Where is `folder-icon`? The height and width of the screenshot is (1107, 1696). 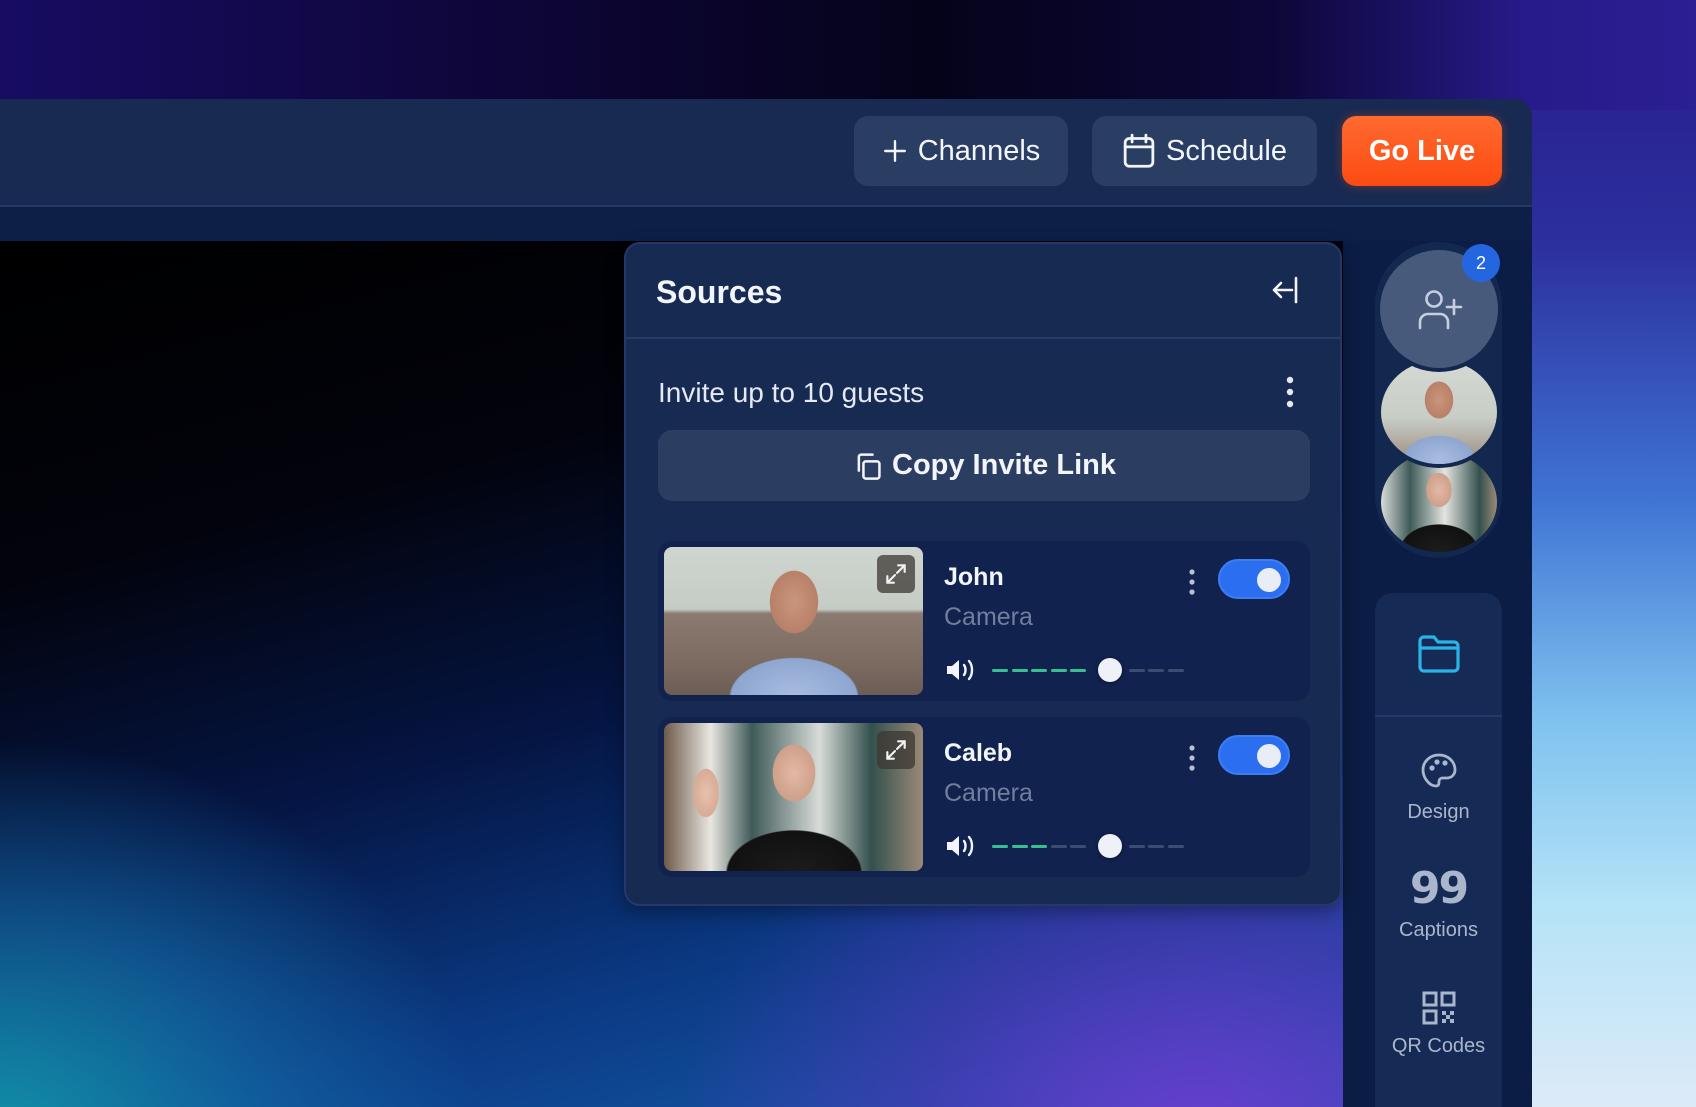
folder-icon is located at coordinates (1438, 654).